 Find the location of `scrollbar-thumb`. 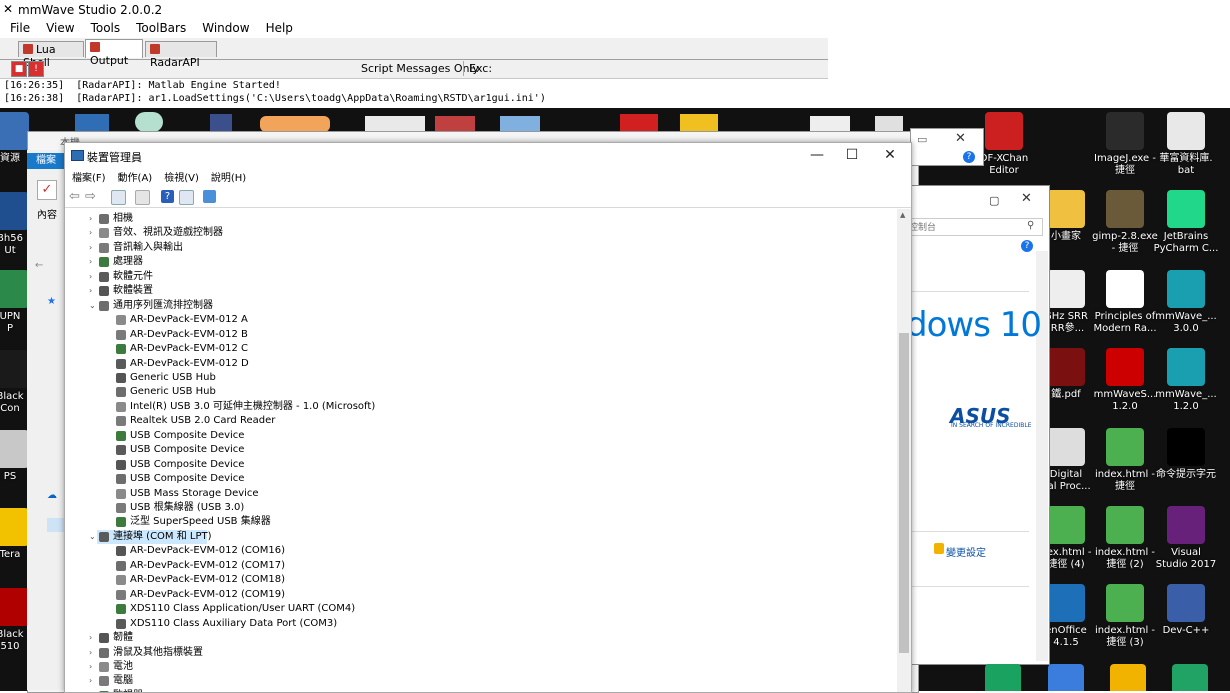

scrollbar-thumb is located at coordinates (904, 493).